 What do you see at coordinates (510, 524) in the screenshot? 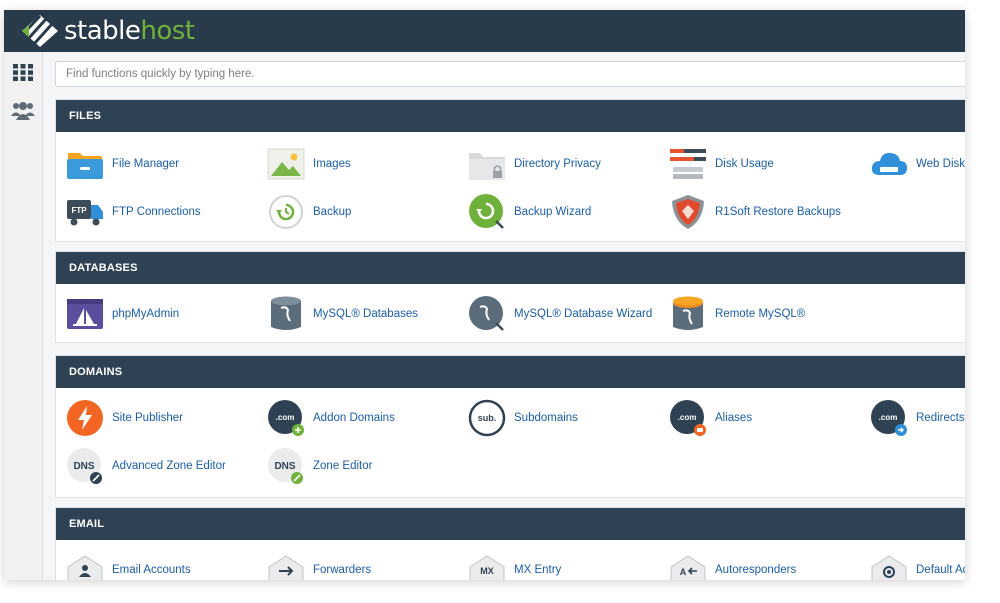
I see `email-section-header: EMAIL` at bounding box center [510, 524].